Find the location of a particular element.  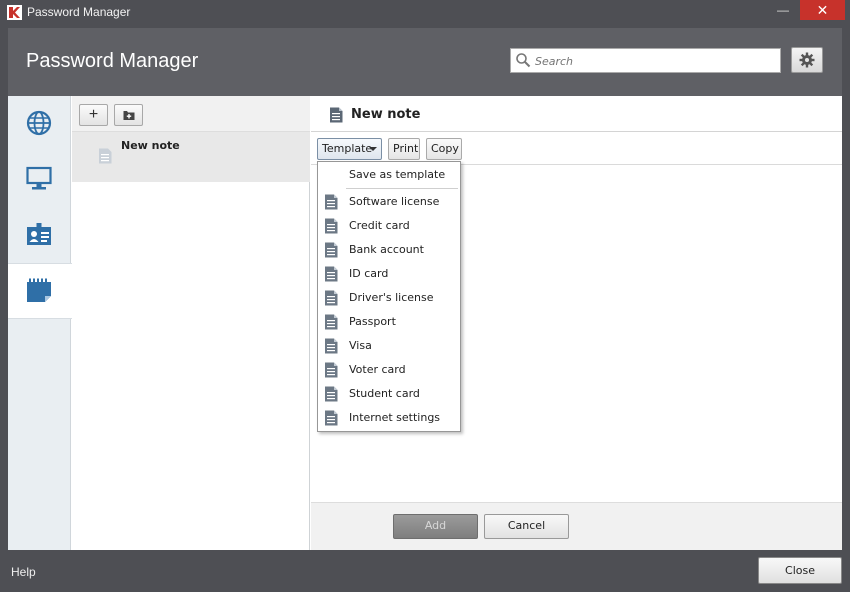

menu-item: Internet settings is located at coordinates (389, 418).